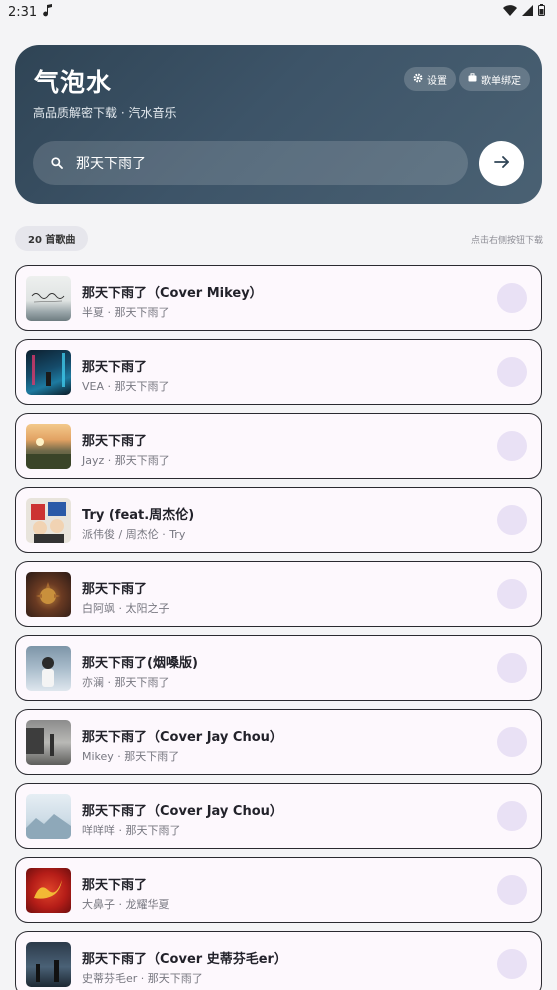 Image resolution: width=557 pixels, height=990 pixels. Describe the element at coordinates (48, 964) in the screenshot. I see `cover-blue-night` at that location.